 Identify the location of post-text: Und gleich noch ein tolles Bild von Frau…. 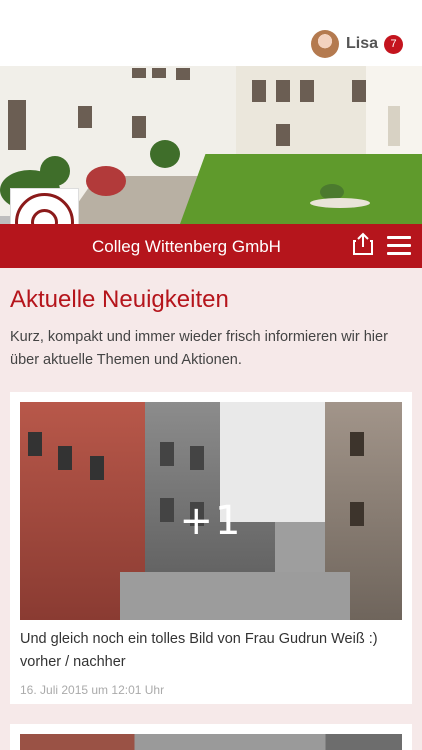
(199, 650).